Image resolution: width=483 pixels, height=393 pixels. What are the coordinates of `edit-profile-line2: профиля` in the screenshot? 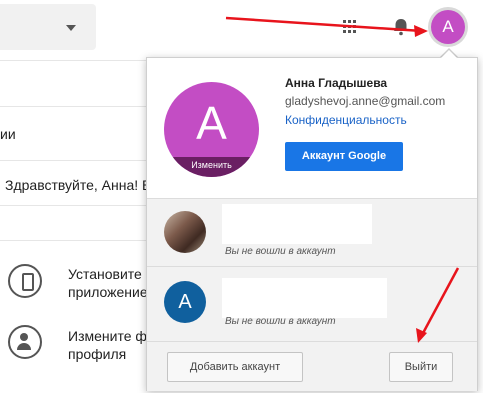 It's located at (97, 354).